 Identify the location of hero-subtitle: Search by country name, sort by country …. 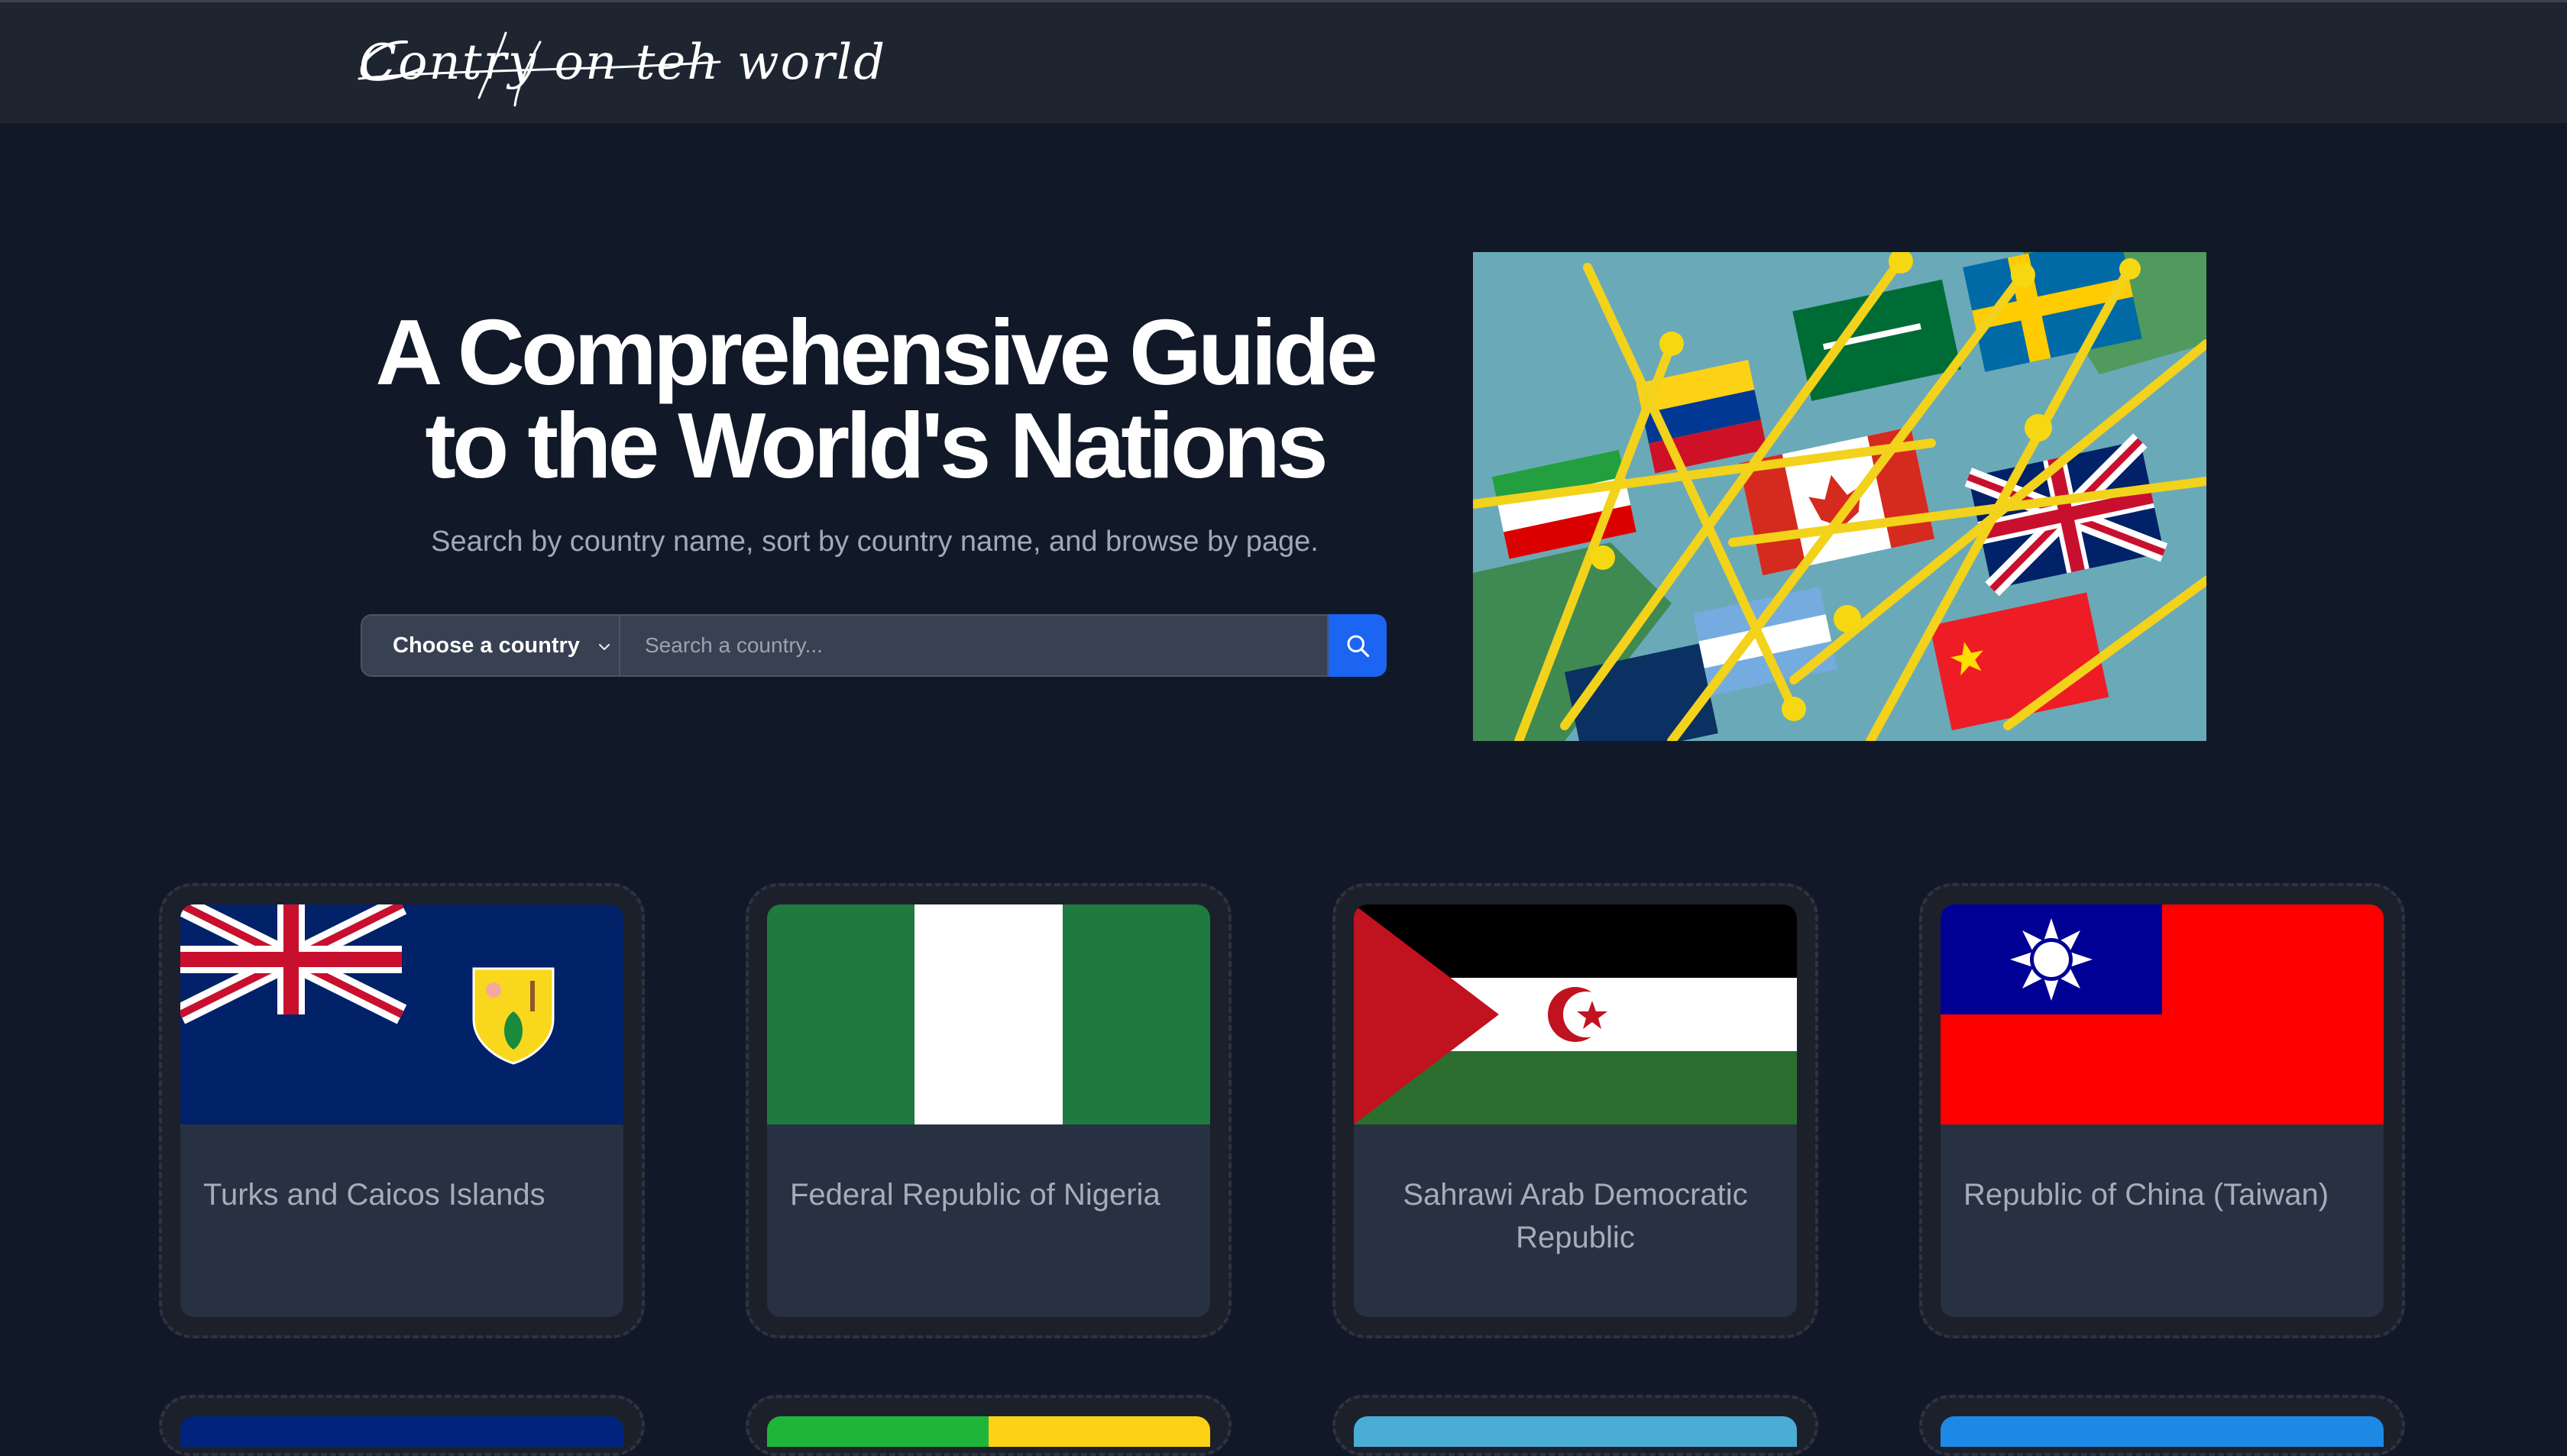
(875, 542).